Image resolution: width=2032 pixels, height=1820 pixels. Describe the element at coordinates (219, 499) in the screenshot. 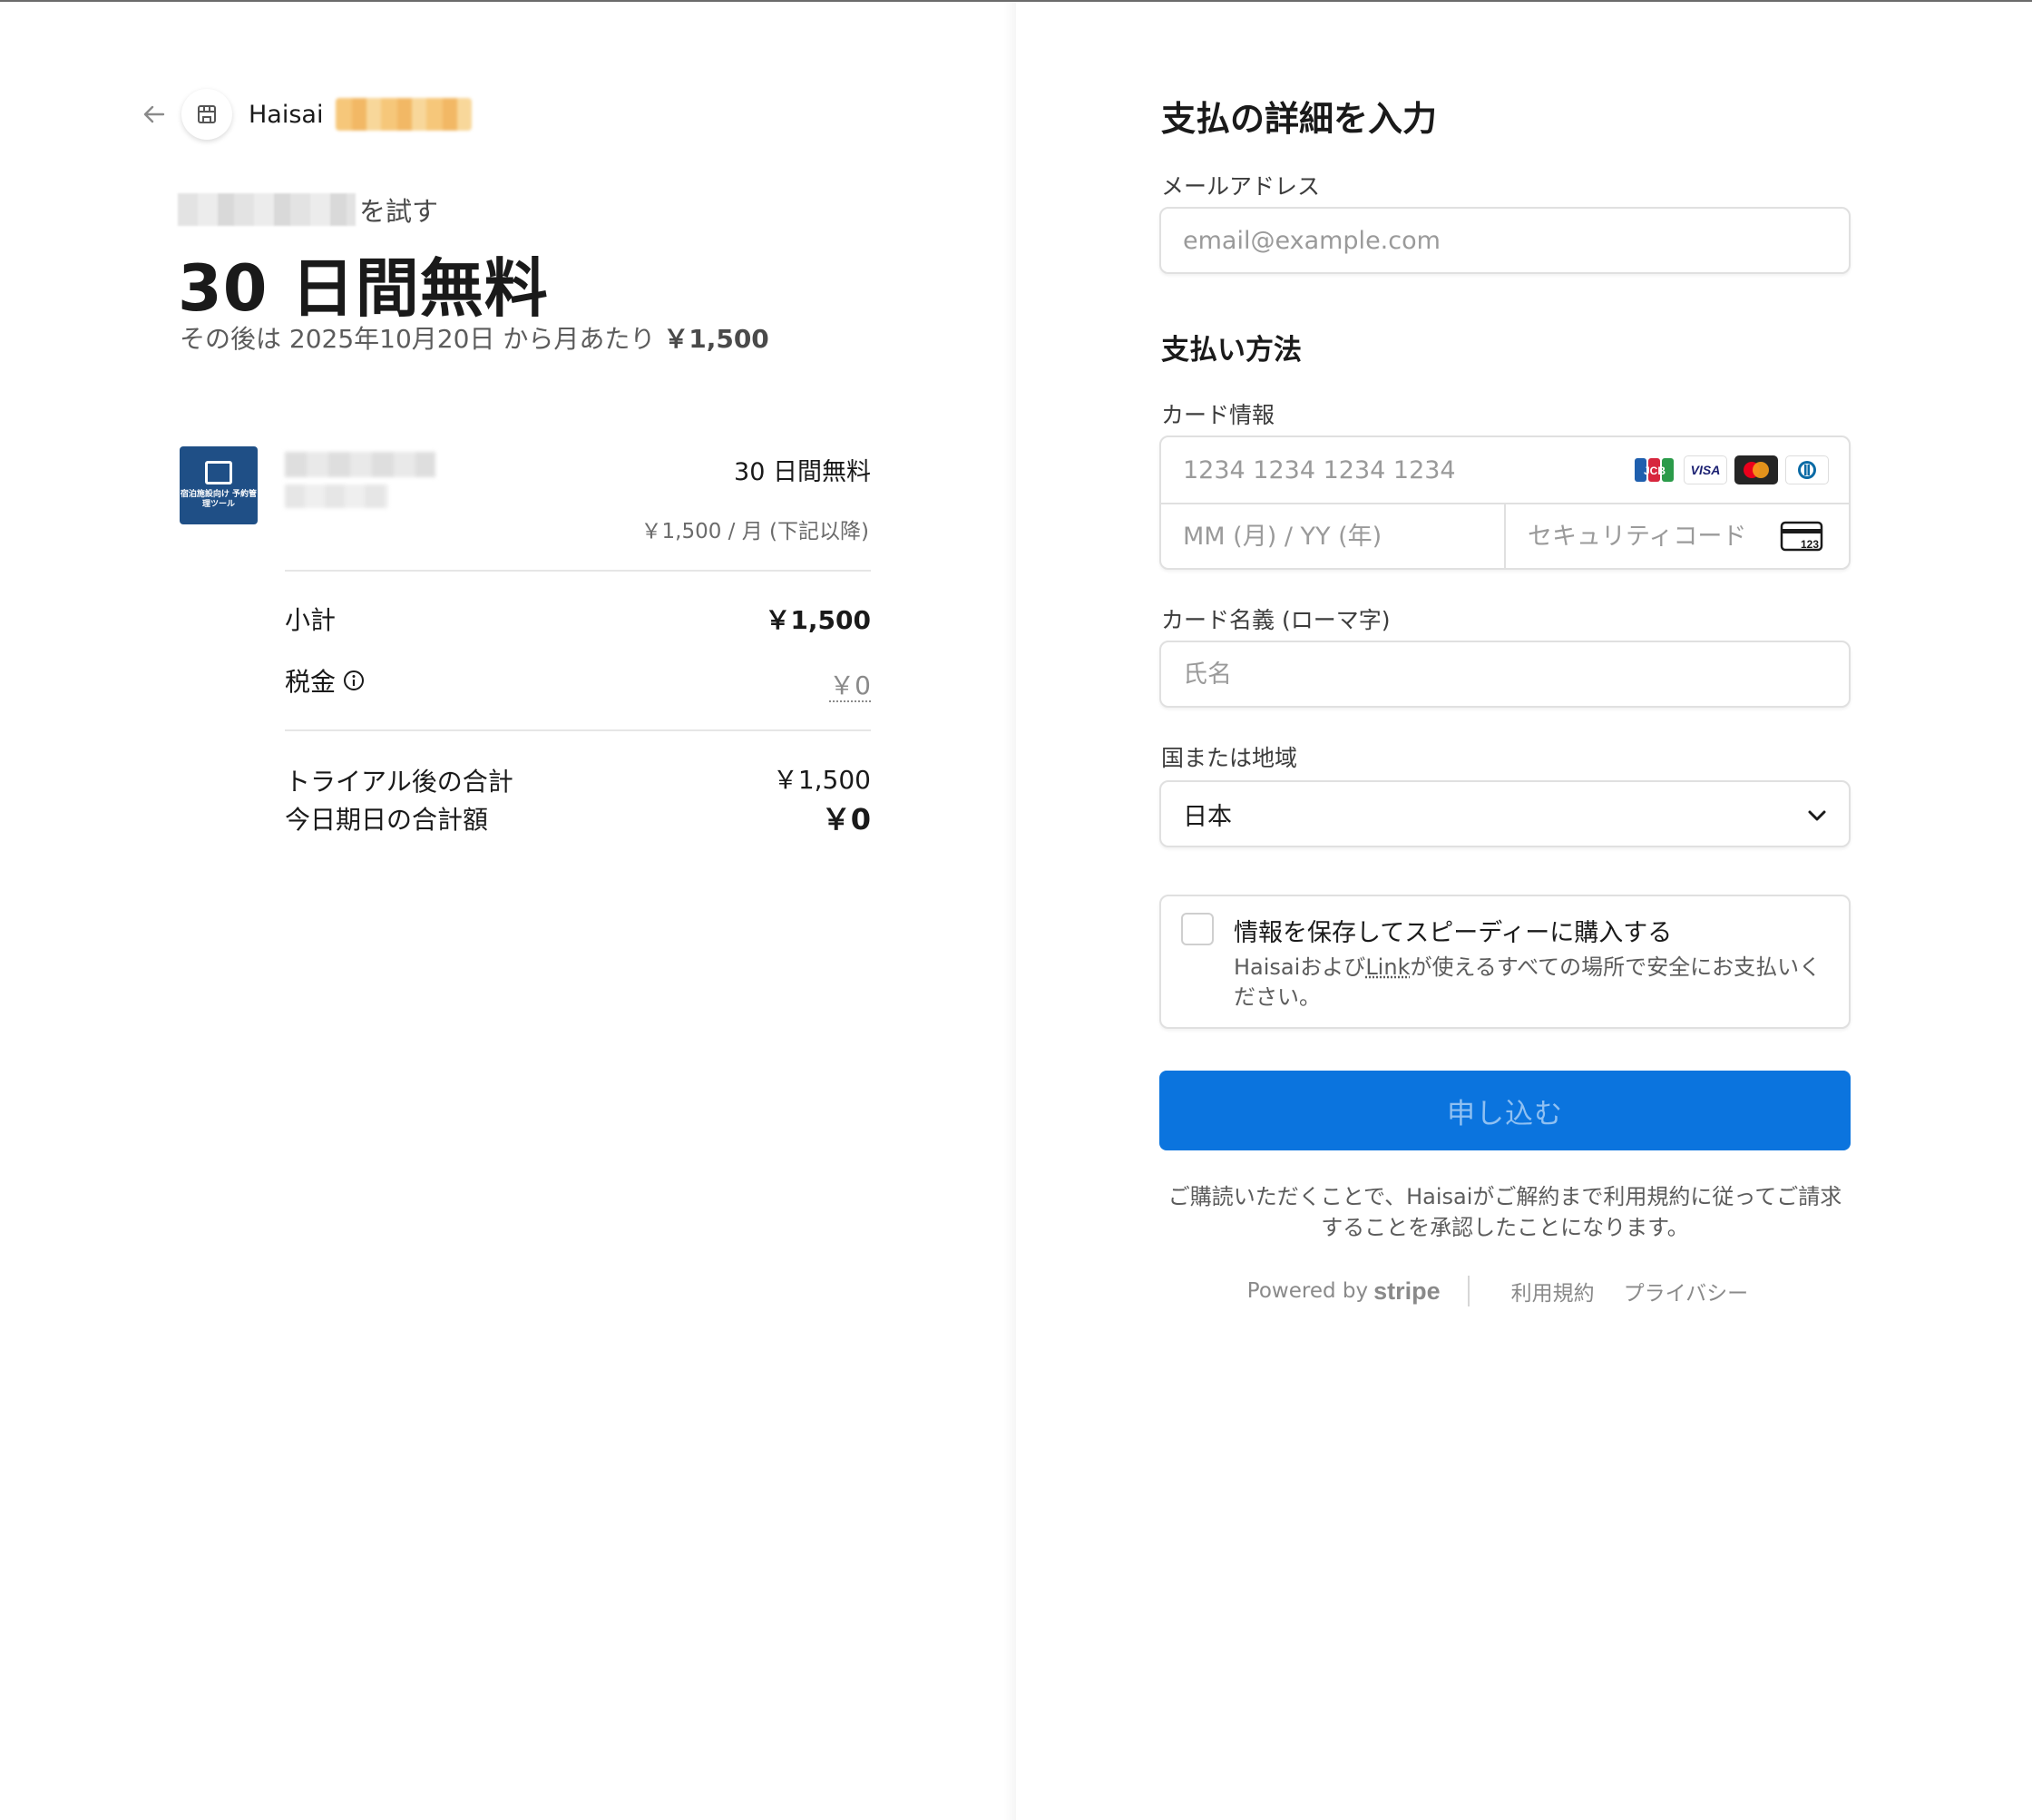

I see `product-image-text: 宿泊施設向け 予約管理ツール` at that location.